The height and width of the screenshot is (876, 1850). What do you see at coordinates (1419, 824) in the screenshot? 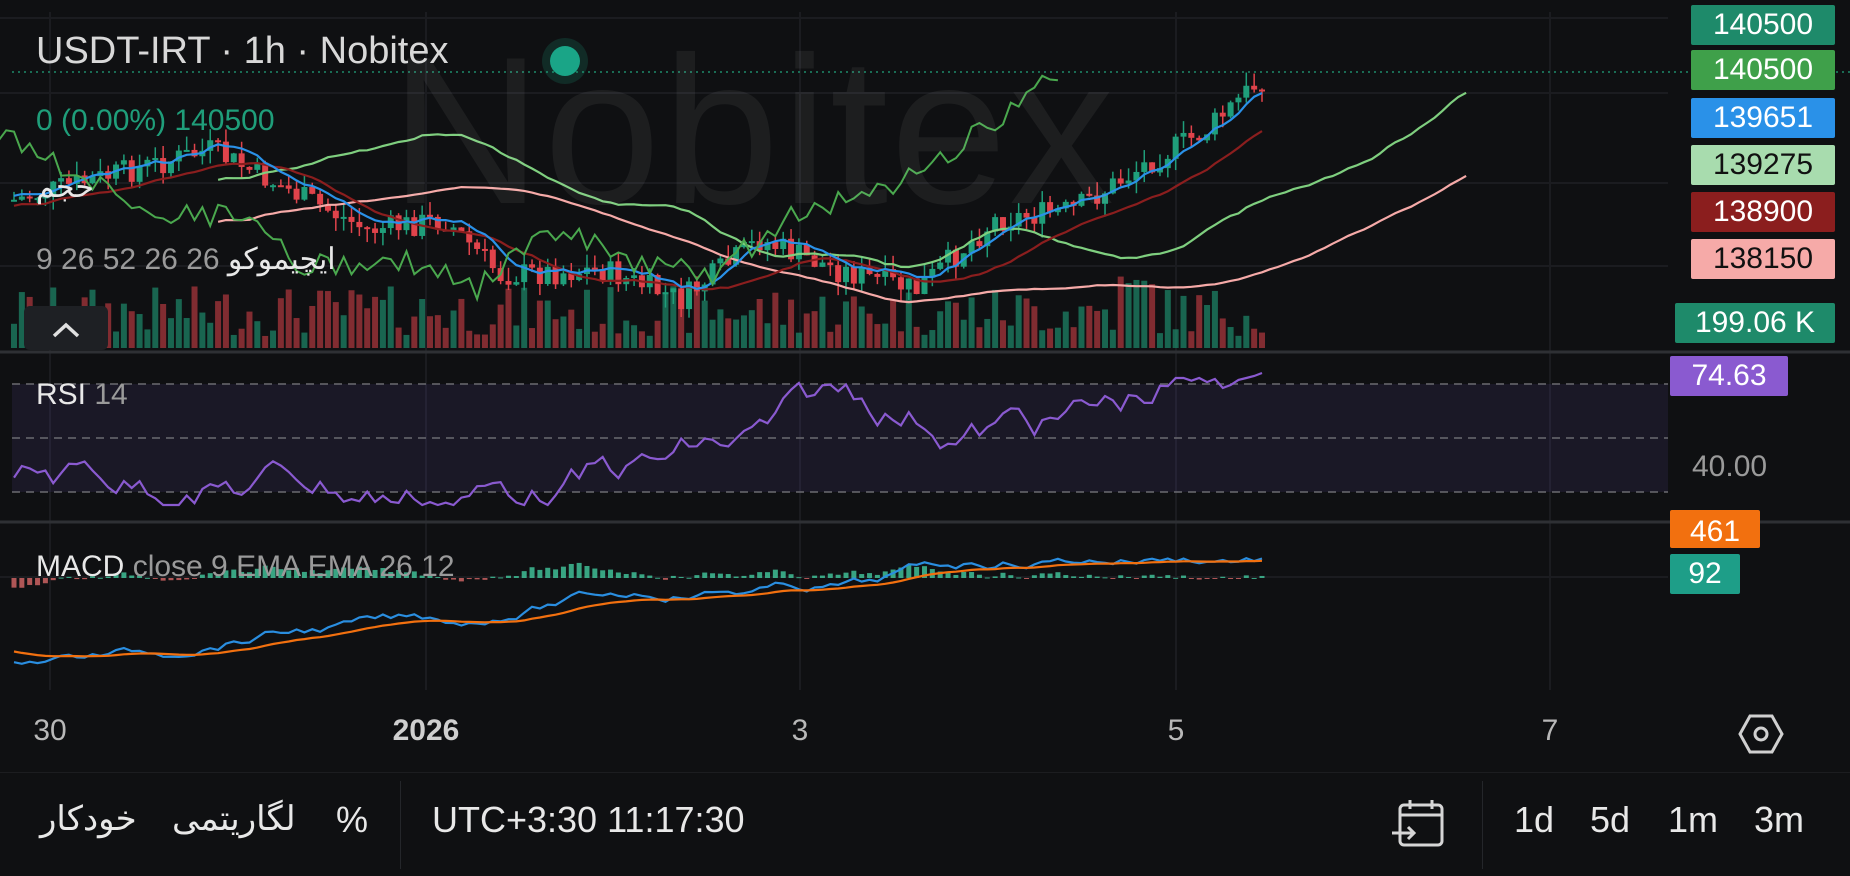
I see `go-to-date-button` at bounding box center [1419, 824].